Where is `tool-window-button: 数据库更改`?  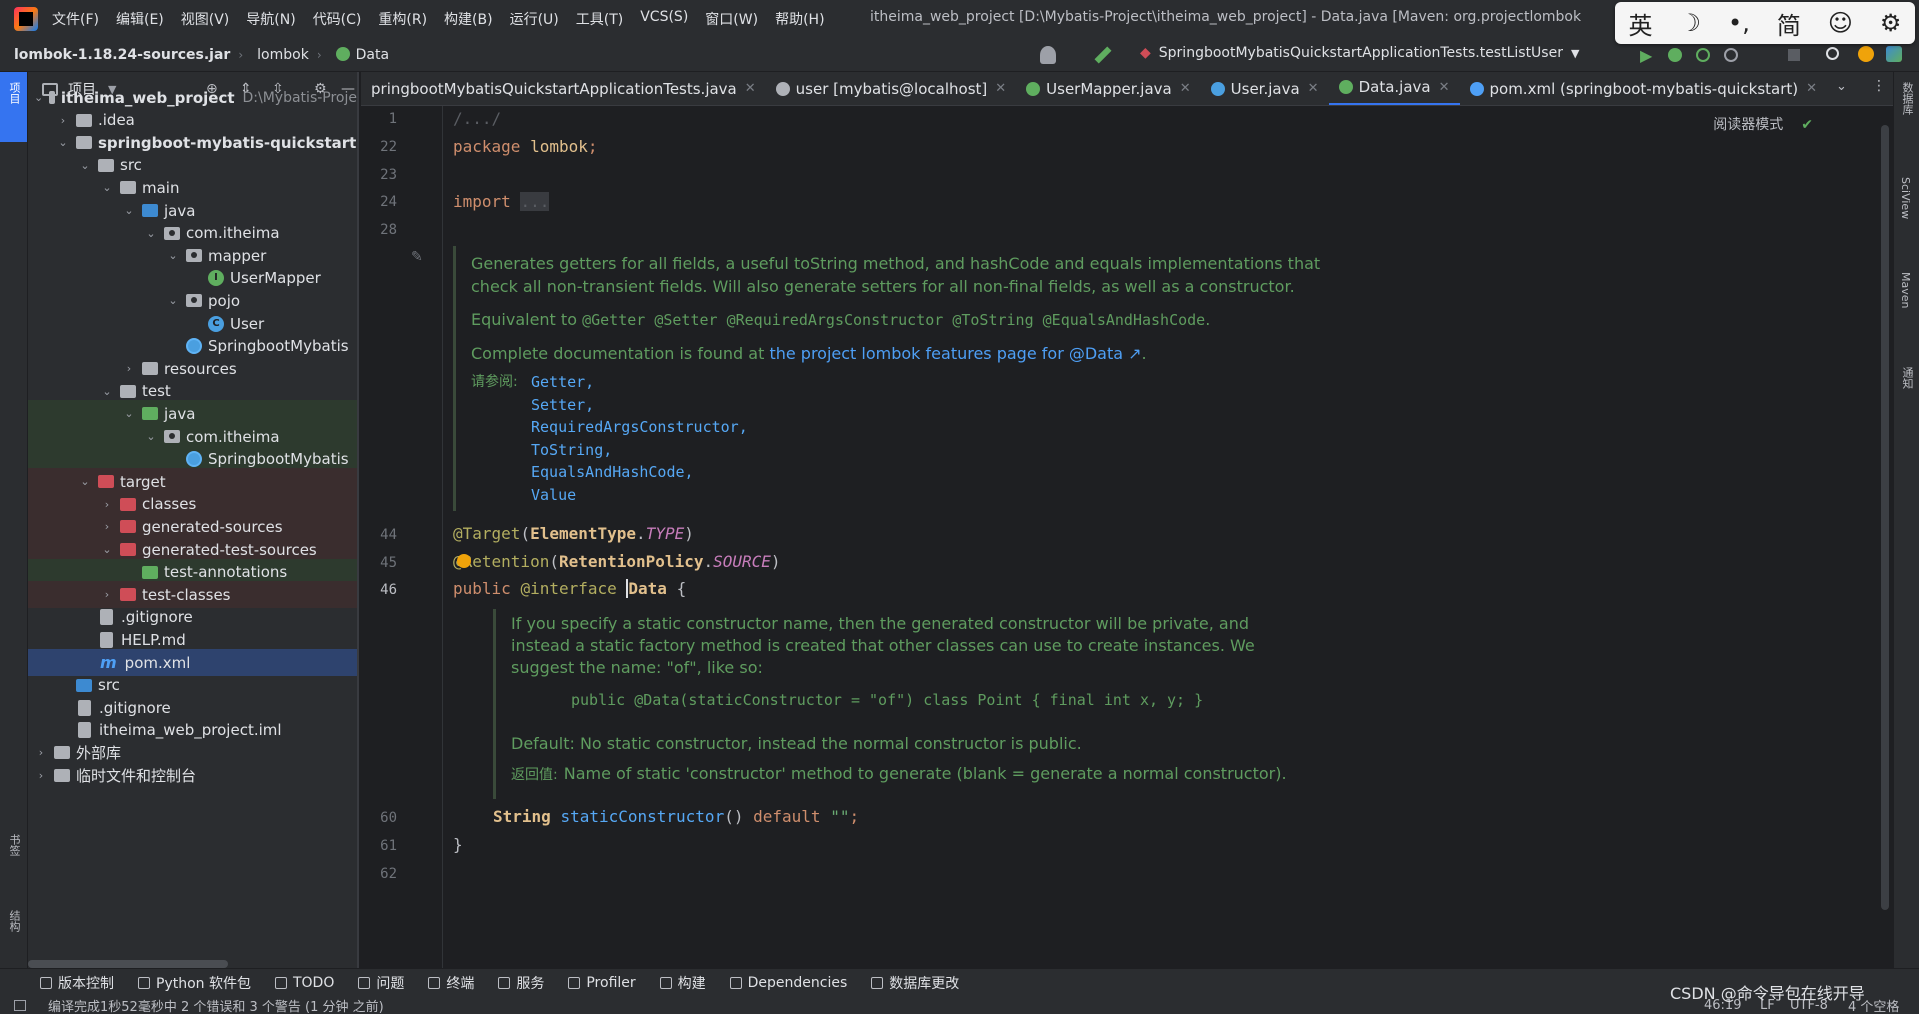
tool-window-button: 数据库更改 is located at coordinates (915, 983).